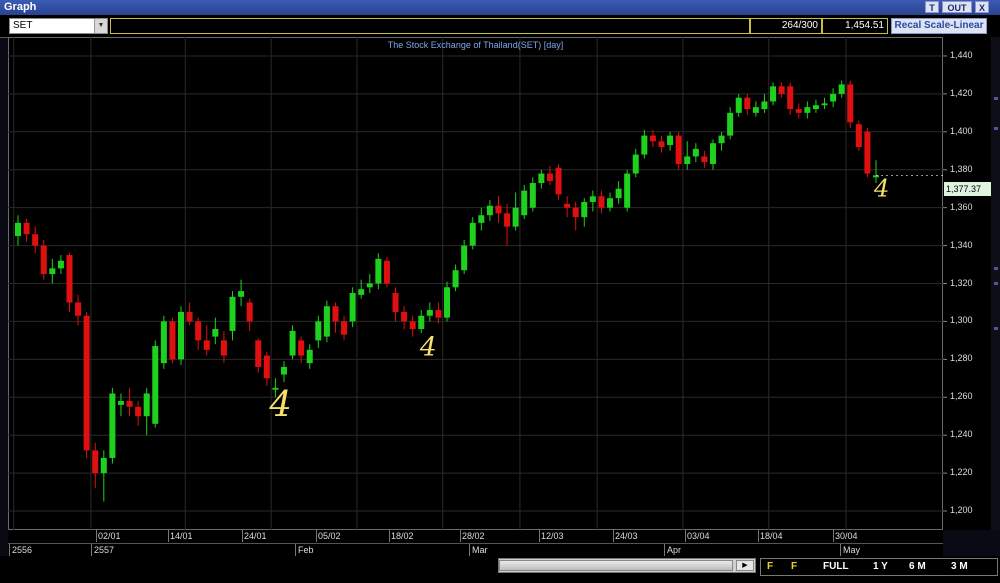  I want to click on symbol-select: SET ▼, so click(58, 26).